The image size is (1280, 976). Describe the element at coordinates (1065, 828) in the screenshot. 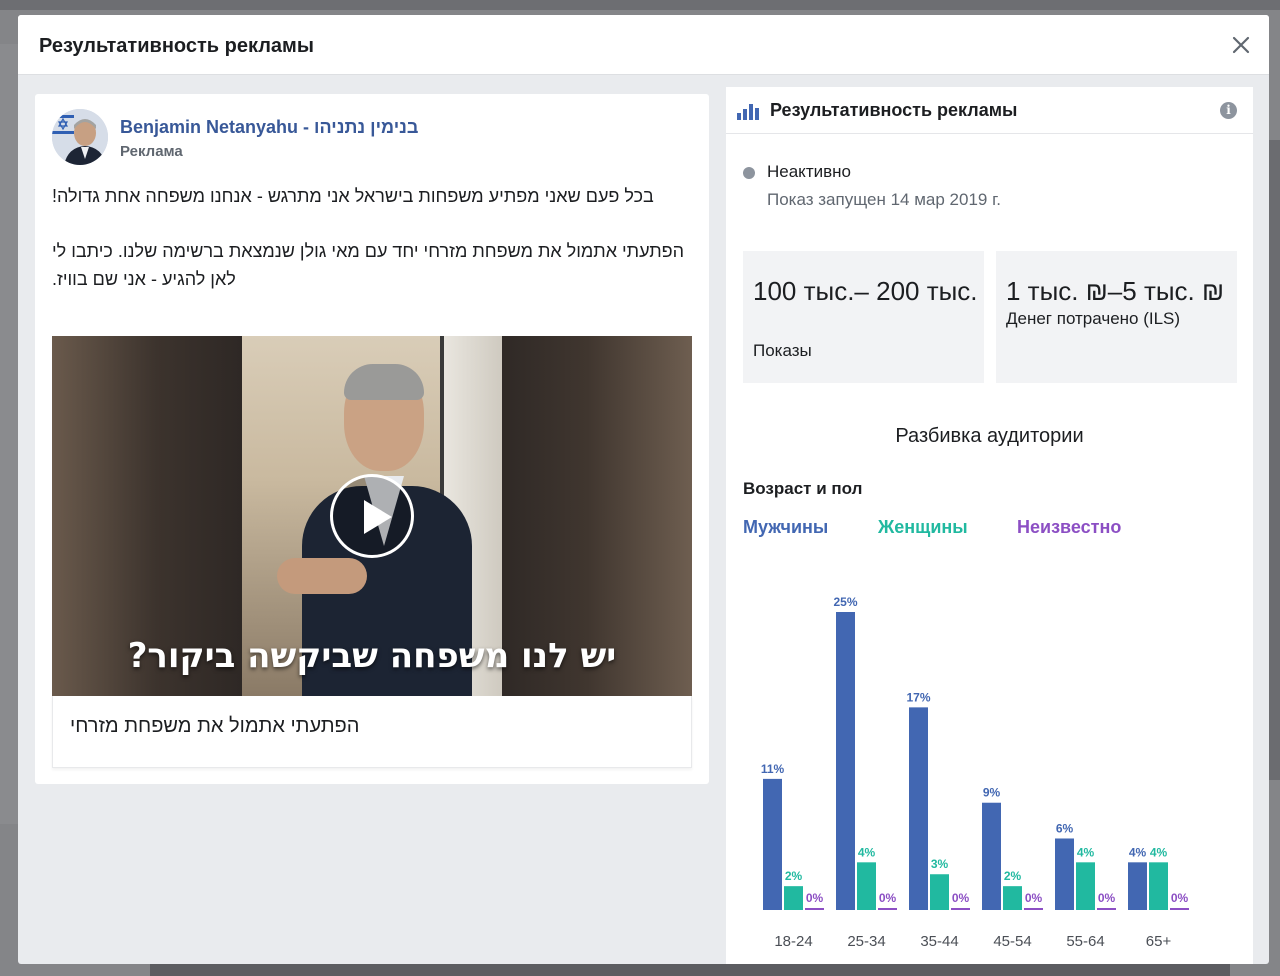

I see `bar-label-55-64-0: 6%` at that location.